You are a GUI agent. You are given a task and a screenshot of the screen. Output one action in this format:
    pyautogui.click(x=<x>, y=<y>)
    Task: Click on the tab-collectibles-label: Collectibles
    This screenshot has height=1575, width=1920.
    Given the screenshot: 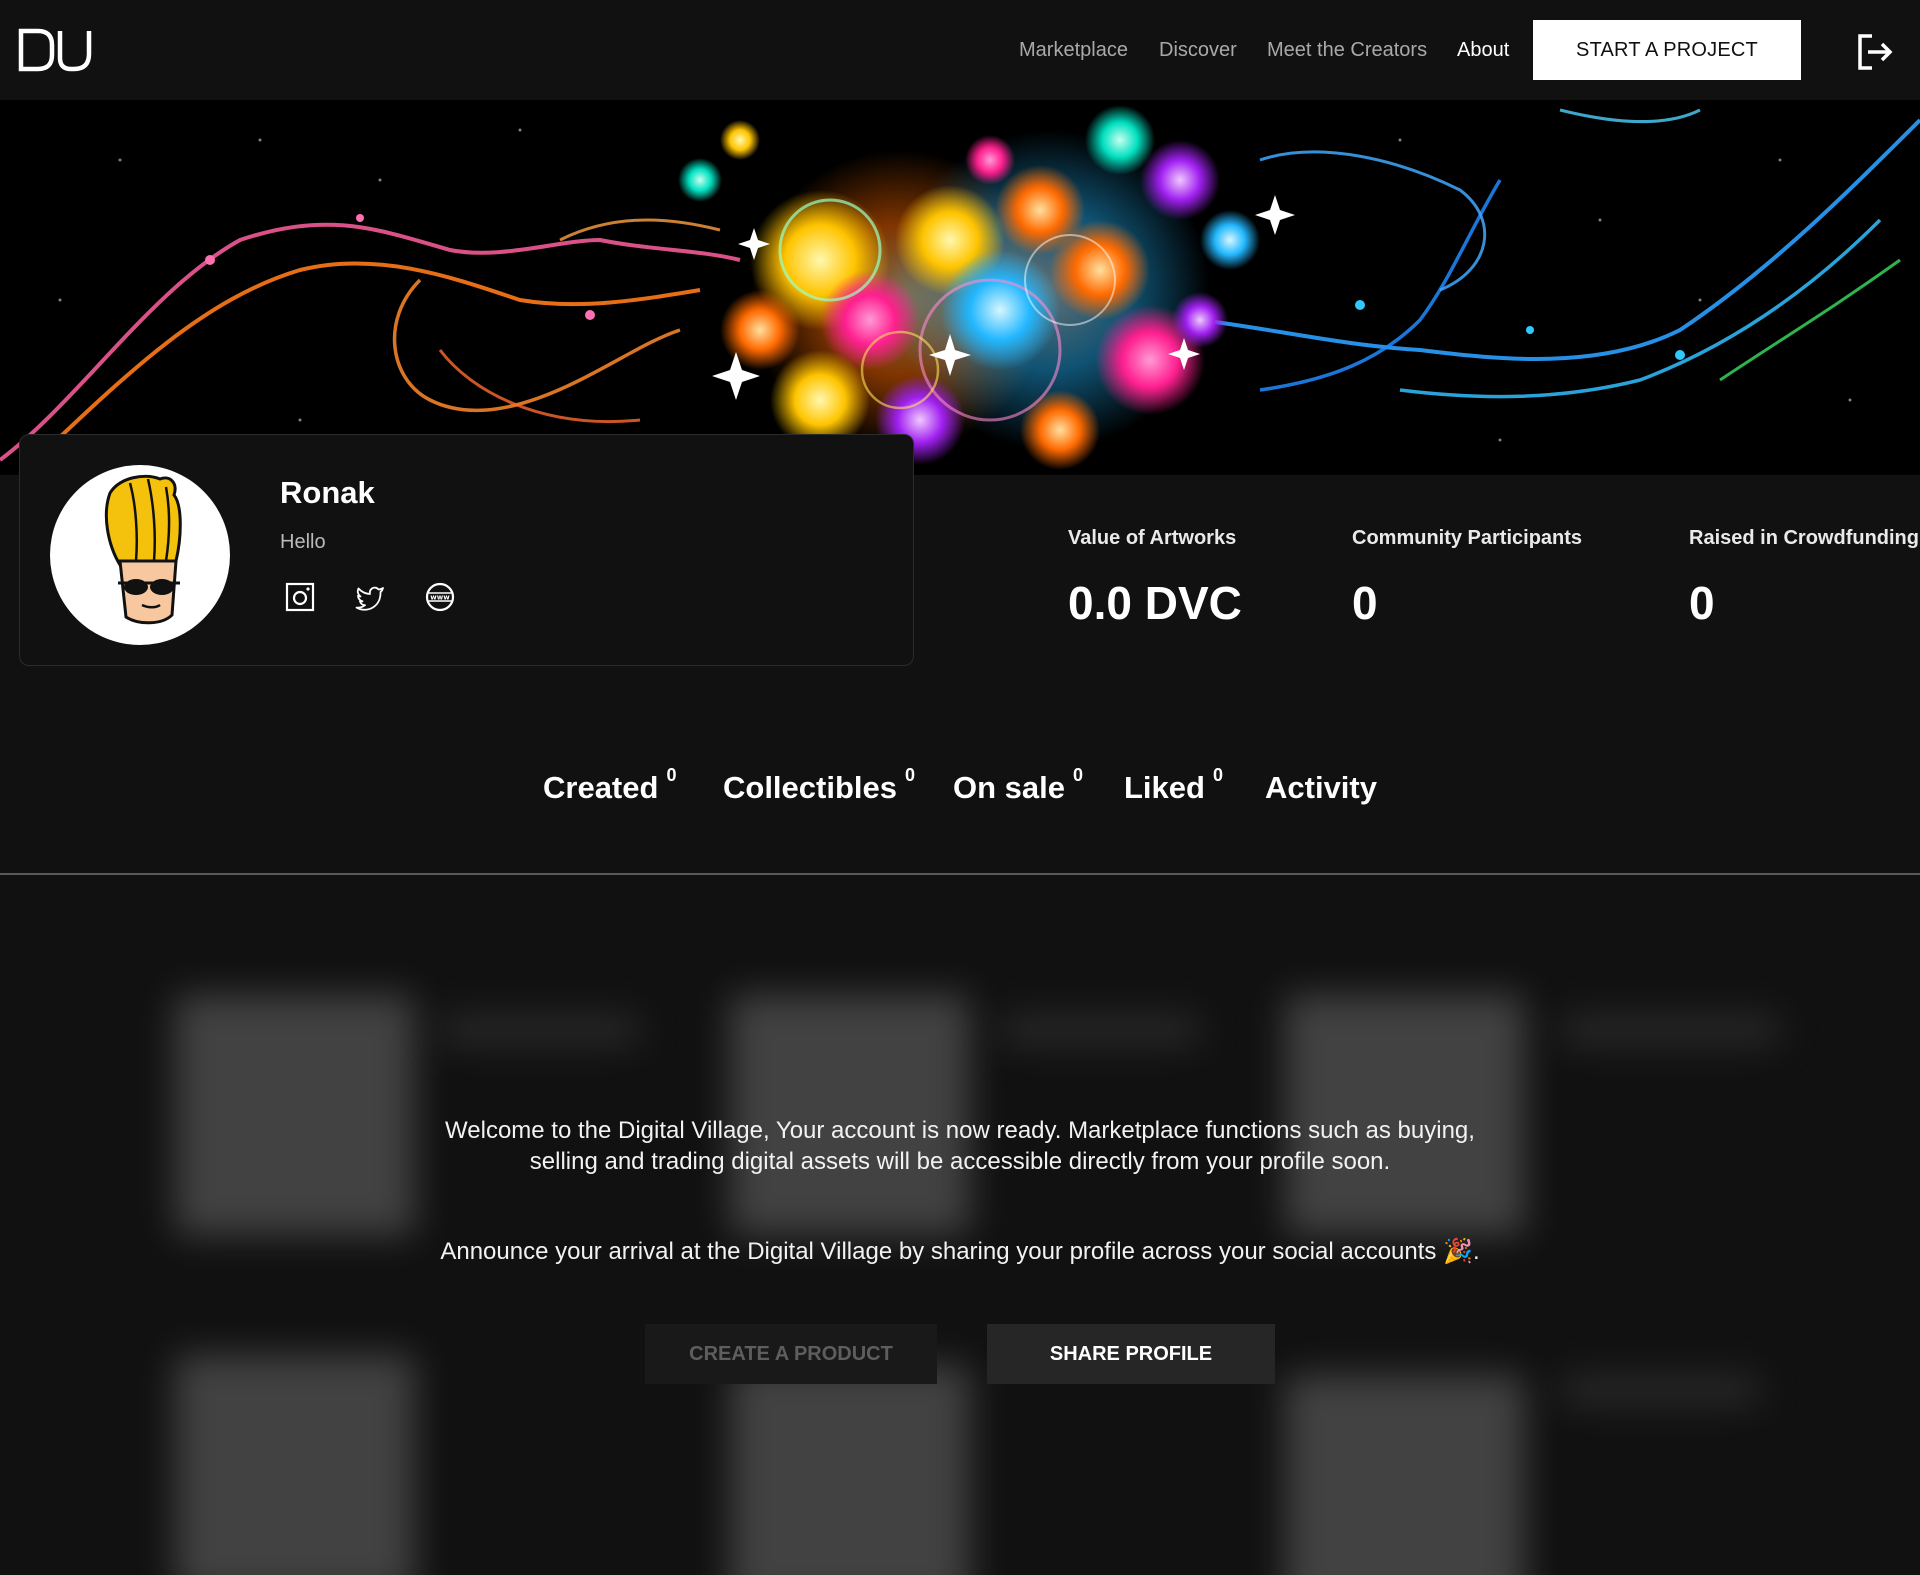 What is the action you would take?
    pyautogui.click(x=810, y=787)
    